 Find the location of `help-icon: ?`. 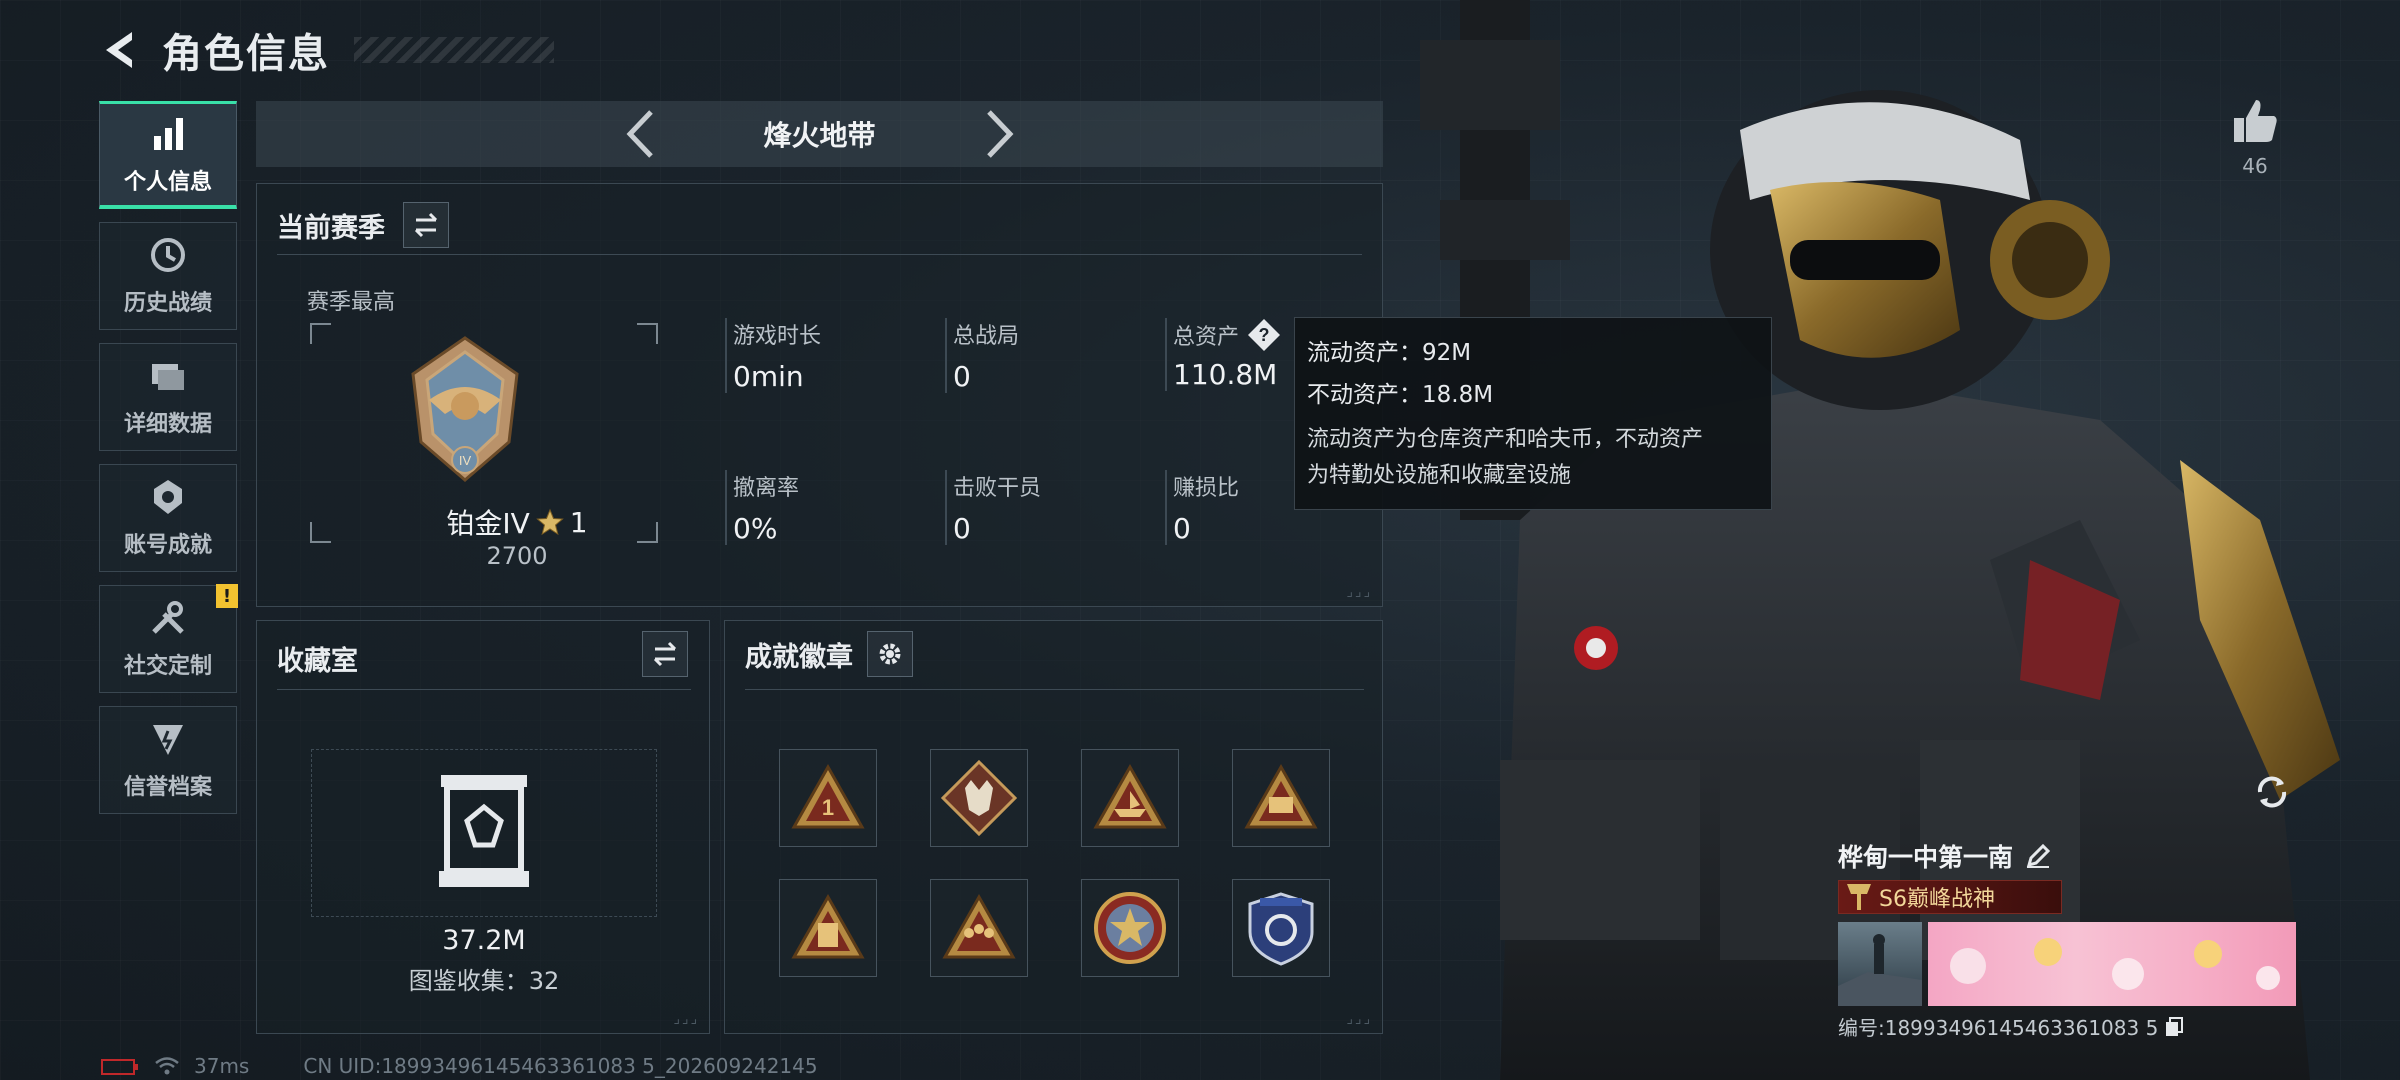

help-icon: ? is located at coordinates (1264, 335).